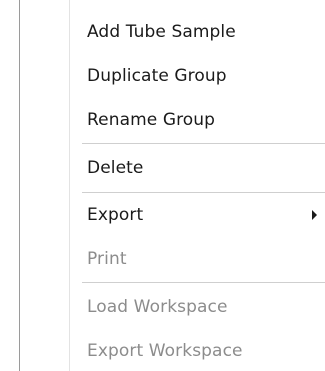 The image size is (325, 371). Describe the element at coordinates (157, 307) in the screenshot. I see `menu-item-label: Load Workspace` at that location.